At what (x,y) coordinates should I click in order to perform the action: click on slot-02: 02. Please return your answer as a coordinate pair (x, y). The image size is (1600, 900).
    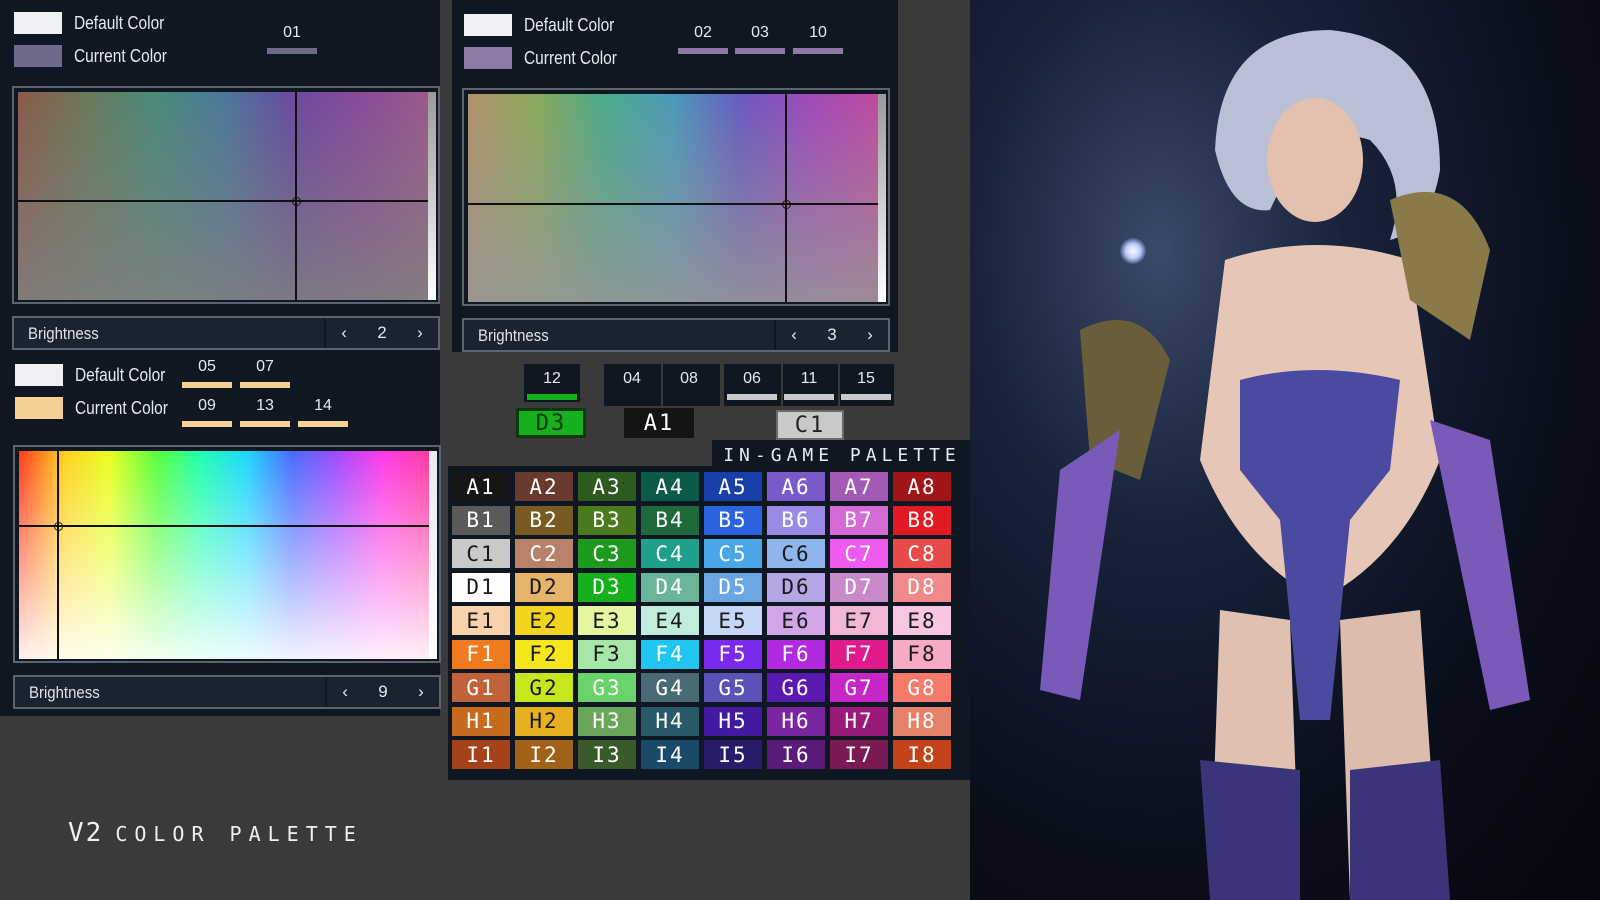
    Looking at the image, I should click on (703, 39).